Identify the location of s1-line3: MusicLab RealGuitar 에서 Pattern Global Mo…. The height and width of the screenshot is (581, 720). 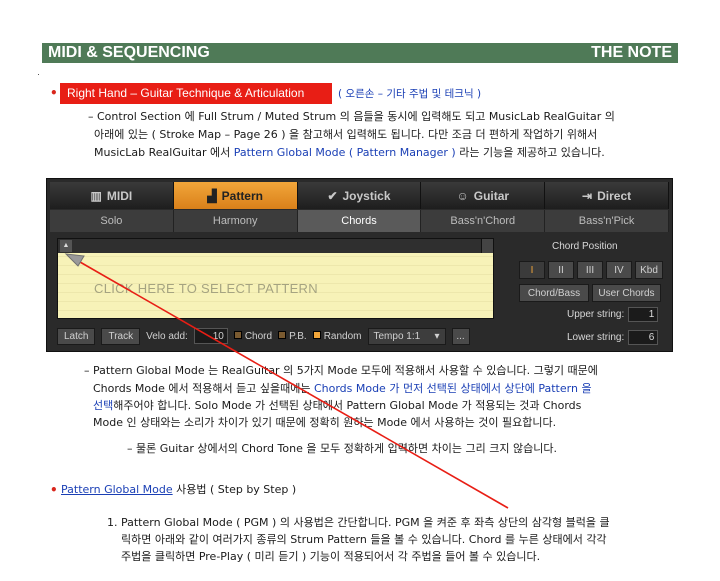
(349, 152).